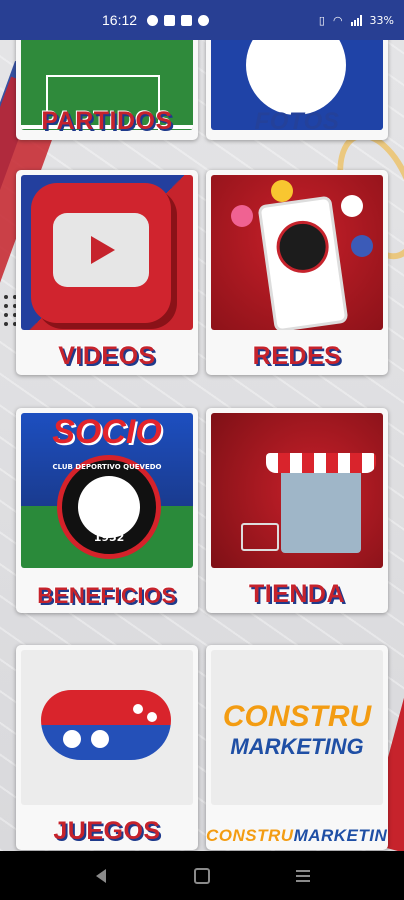  Describe the element at coordinates (297, 594) in the screenshot. I see `tile-label: TIENDA` at that location.